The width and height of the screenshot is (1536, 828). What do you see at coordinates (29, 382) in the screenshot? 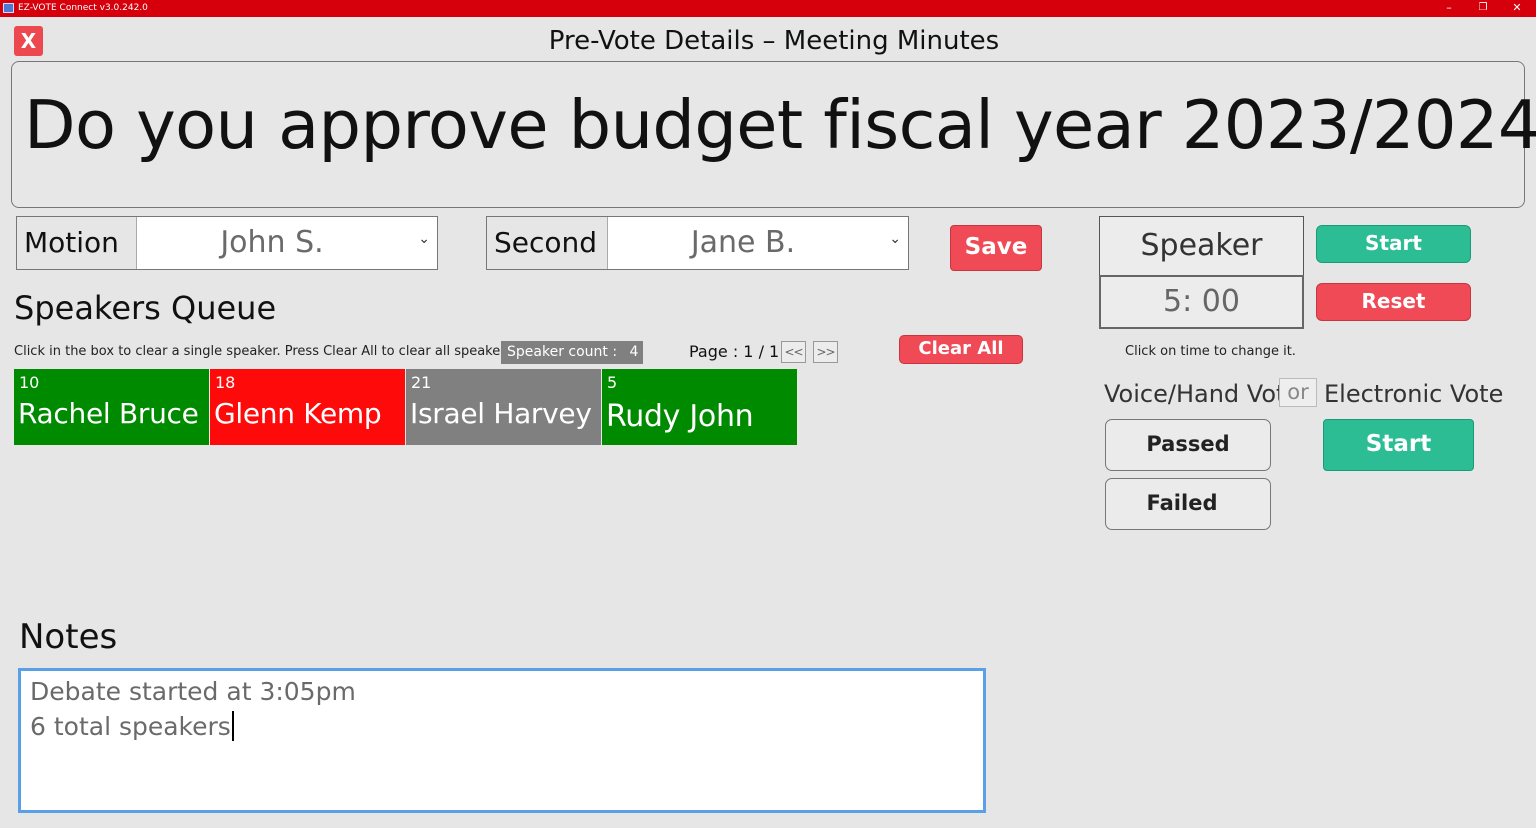
I see `speaker-number: 10` at bounding box center [29, 382].